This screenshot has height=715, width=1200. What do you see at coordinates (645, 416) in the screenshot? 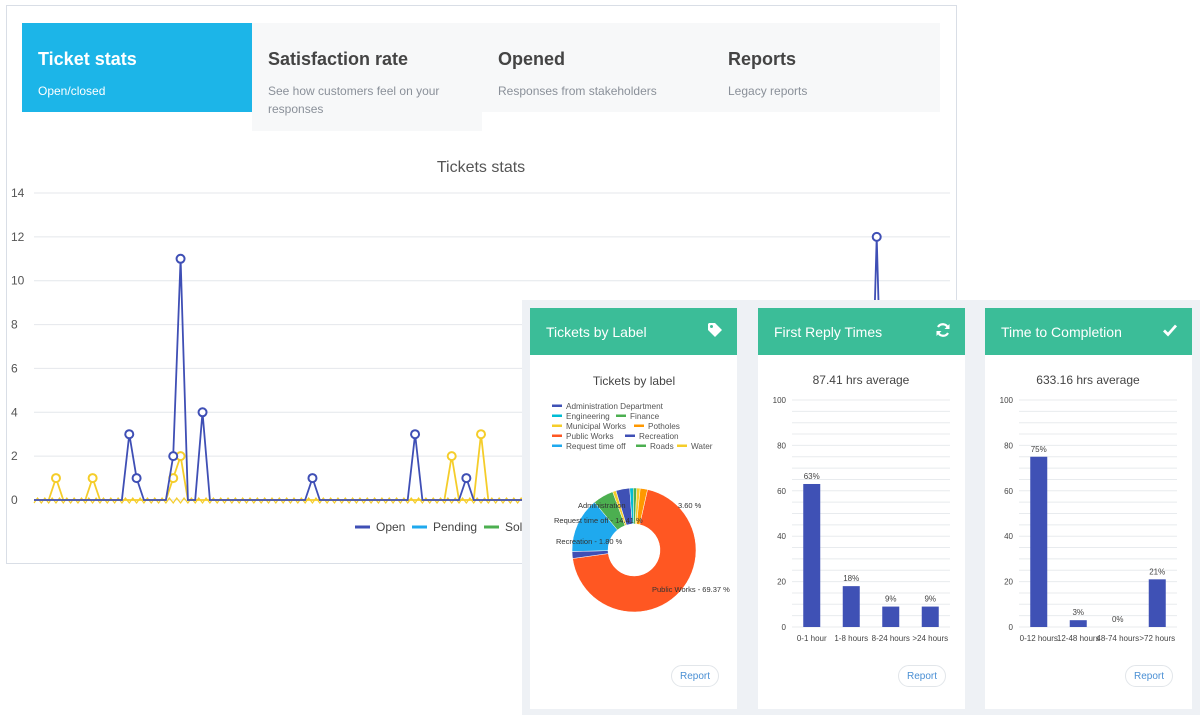
I see `legend-label: Finance` at bounding box center [645, 416].